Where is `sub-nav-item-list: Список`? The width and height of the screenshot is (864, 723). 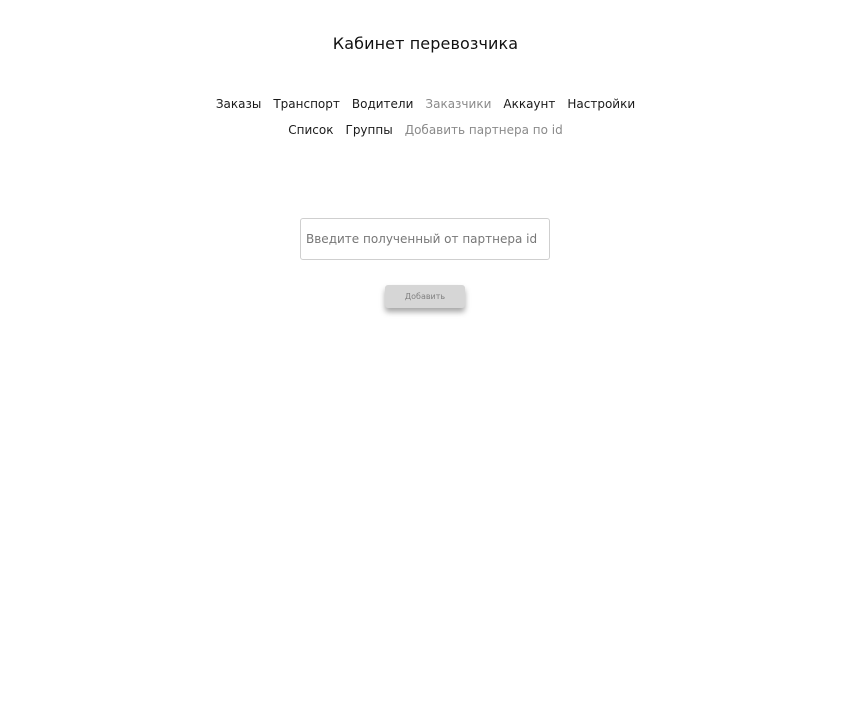
sub-nav-item-list: Список is located at coordinates (310, 130).